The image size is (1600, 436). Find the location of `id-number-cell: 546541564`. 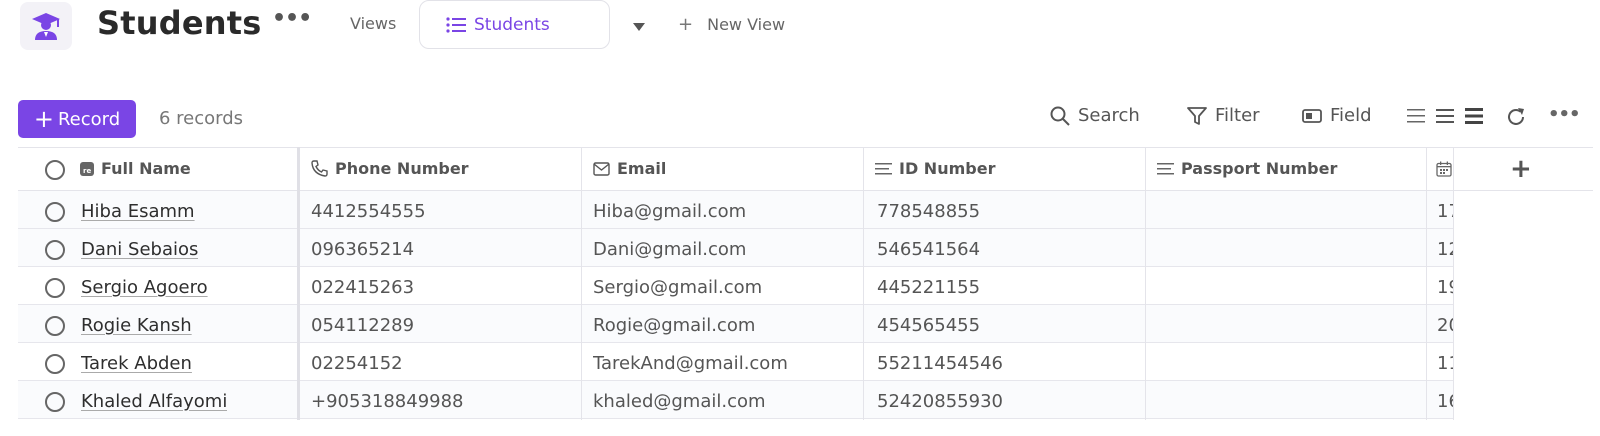

id-number-cell: 546541564 is located at coordinates (928, 249).